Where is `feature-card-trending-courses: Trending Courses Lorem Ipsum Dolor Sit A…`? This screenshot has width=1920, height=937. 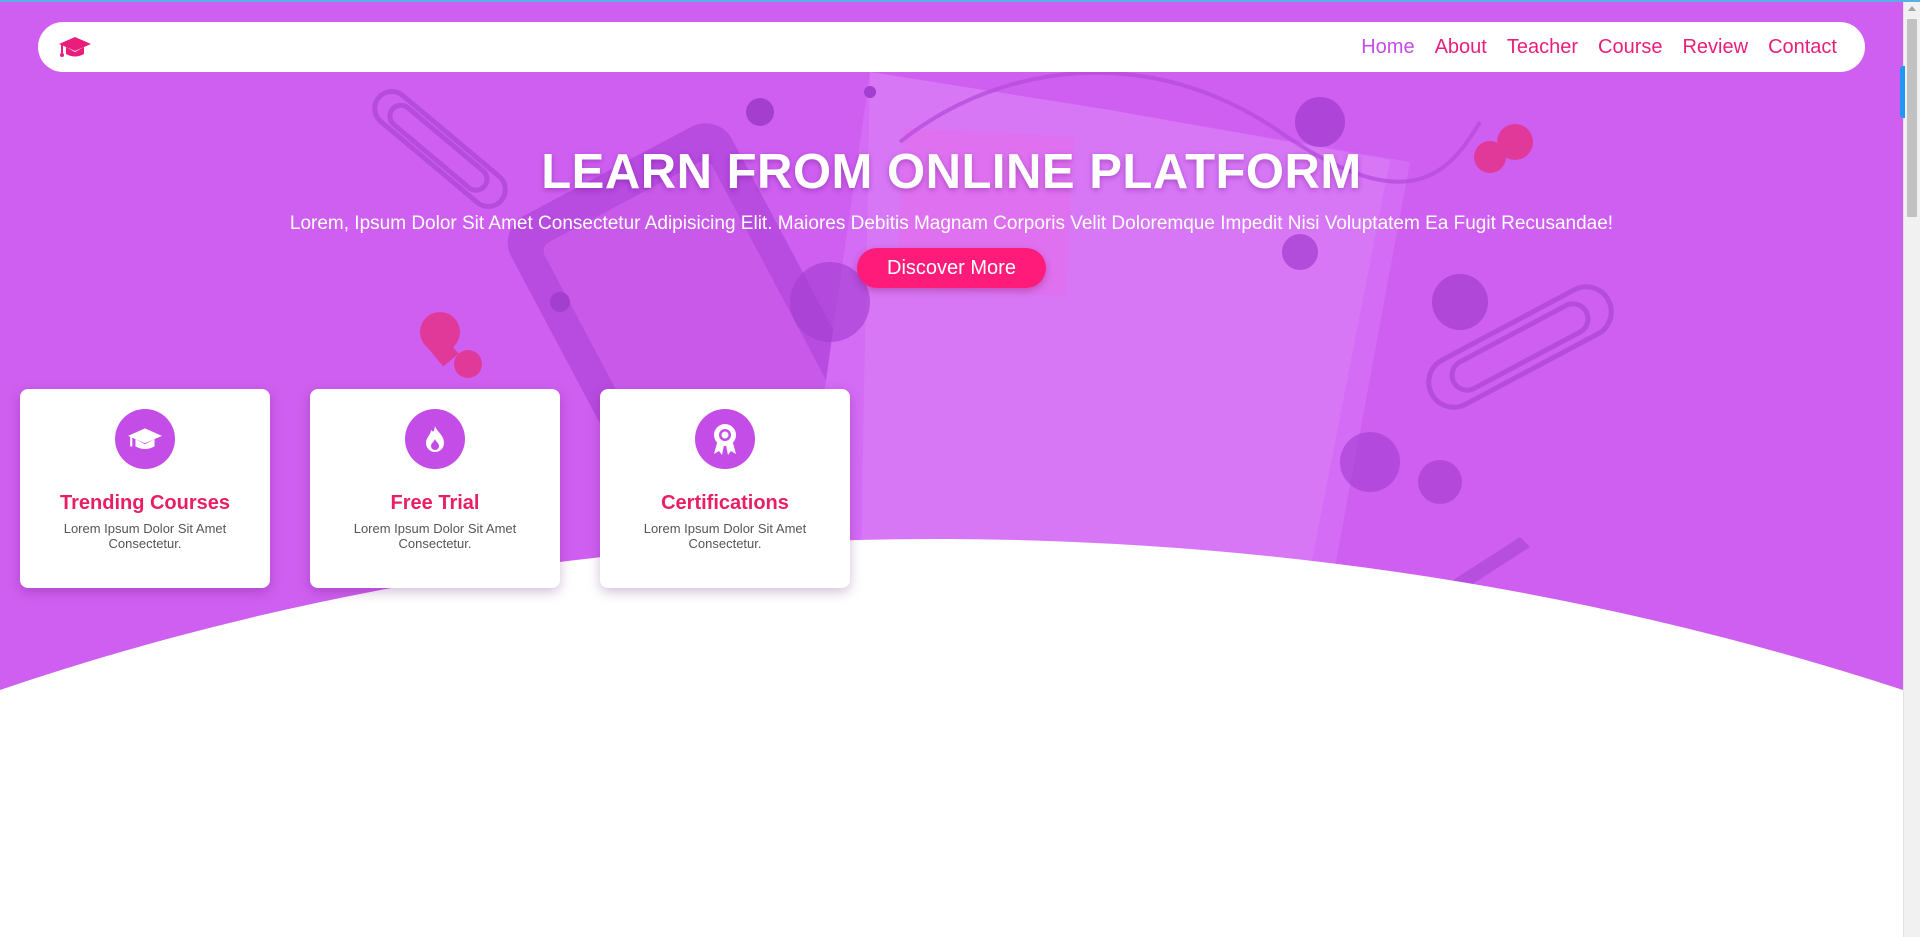
feature-card-trending-courses: Trending Courses Lorem Ipsum Dolor Sit A… is located at coordinates (145, 488).